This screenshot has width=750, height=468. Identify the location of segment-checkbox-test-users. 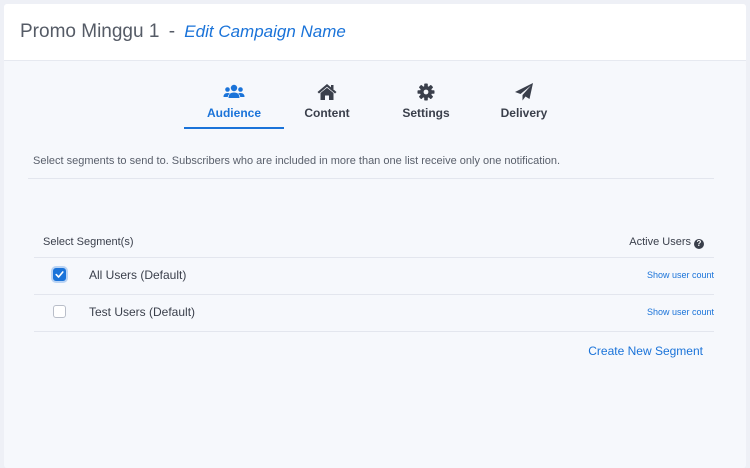
(59, 311).